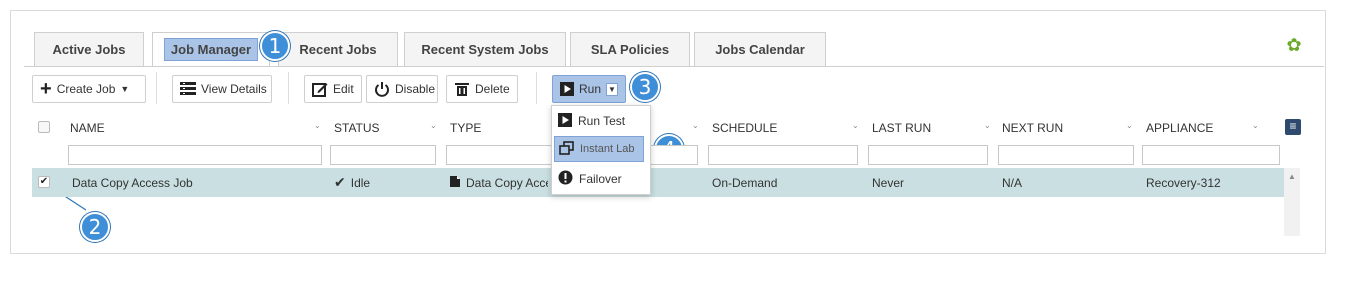  What do you see at coordinates (674, 66) in the screenshot?
I see `tab-divider` at bounding box center [674, 66].